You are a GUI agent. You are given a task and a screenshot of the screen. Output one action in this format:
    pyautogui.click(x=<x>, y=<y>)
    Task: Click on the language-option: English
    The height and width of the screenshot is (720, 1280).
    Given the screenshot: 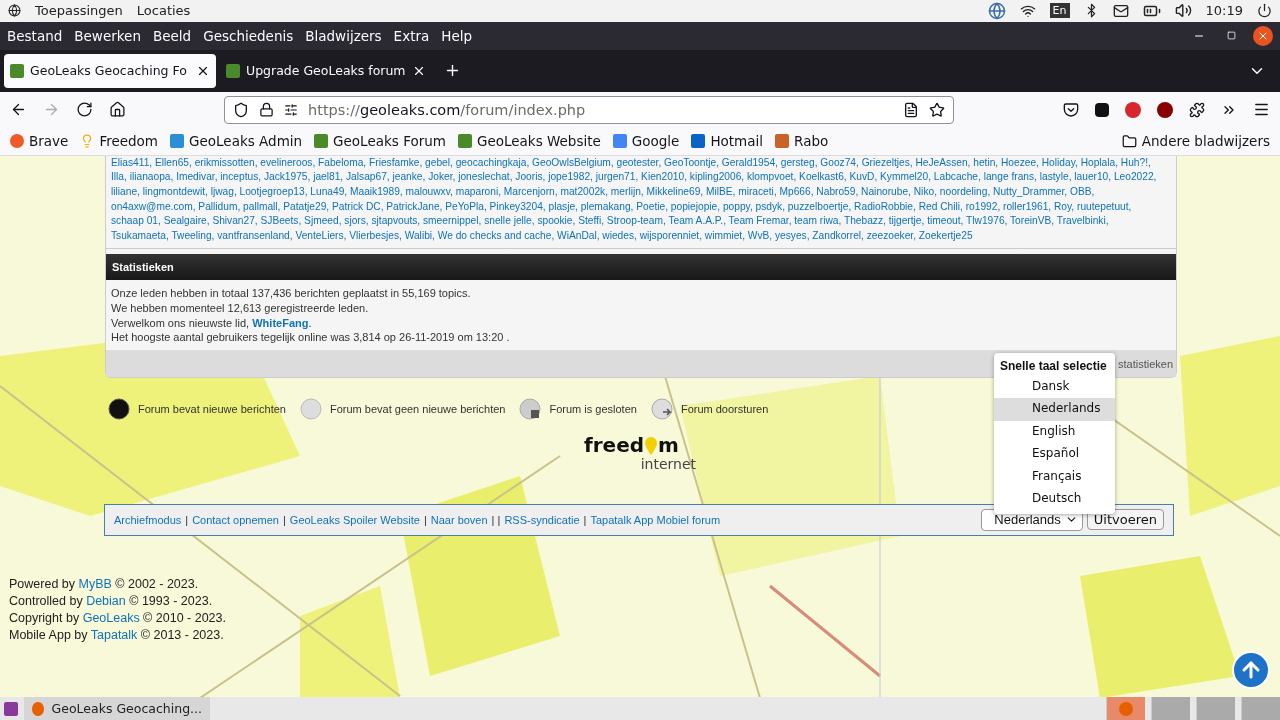 What is the action you would take?
    pyautogui.click(x=1054, y=432)
    